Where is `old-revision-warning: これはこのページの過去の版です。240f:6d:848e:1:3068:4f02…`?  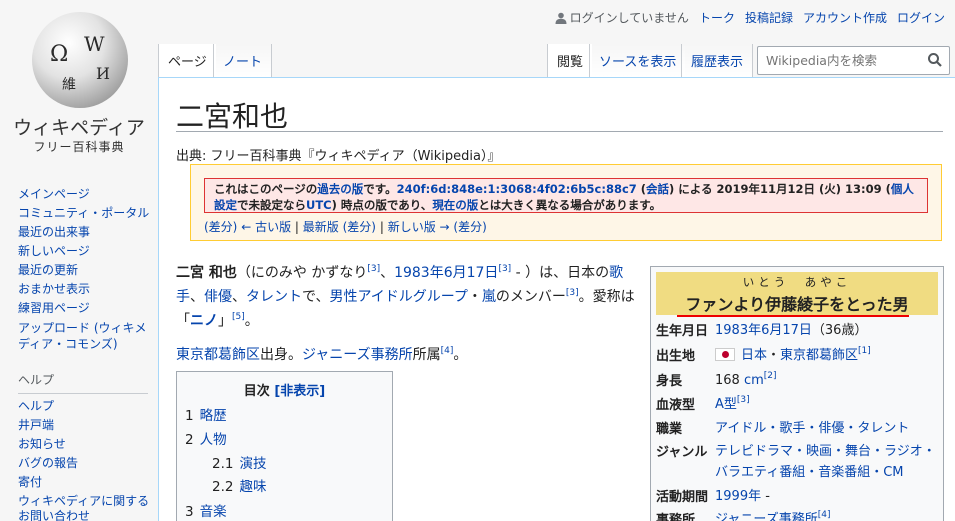 old-revision-warning: これはこのページの過去の版です。240f:6d:848e:1:3068:4f02… is located at coordinates (566, 195).